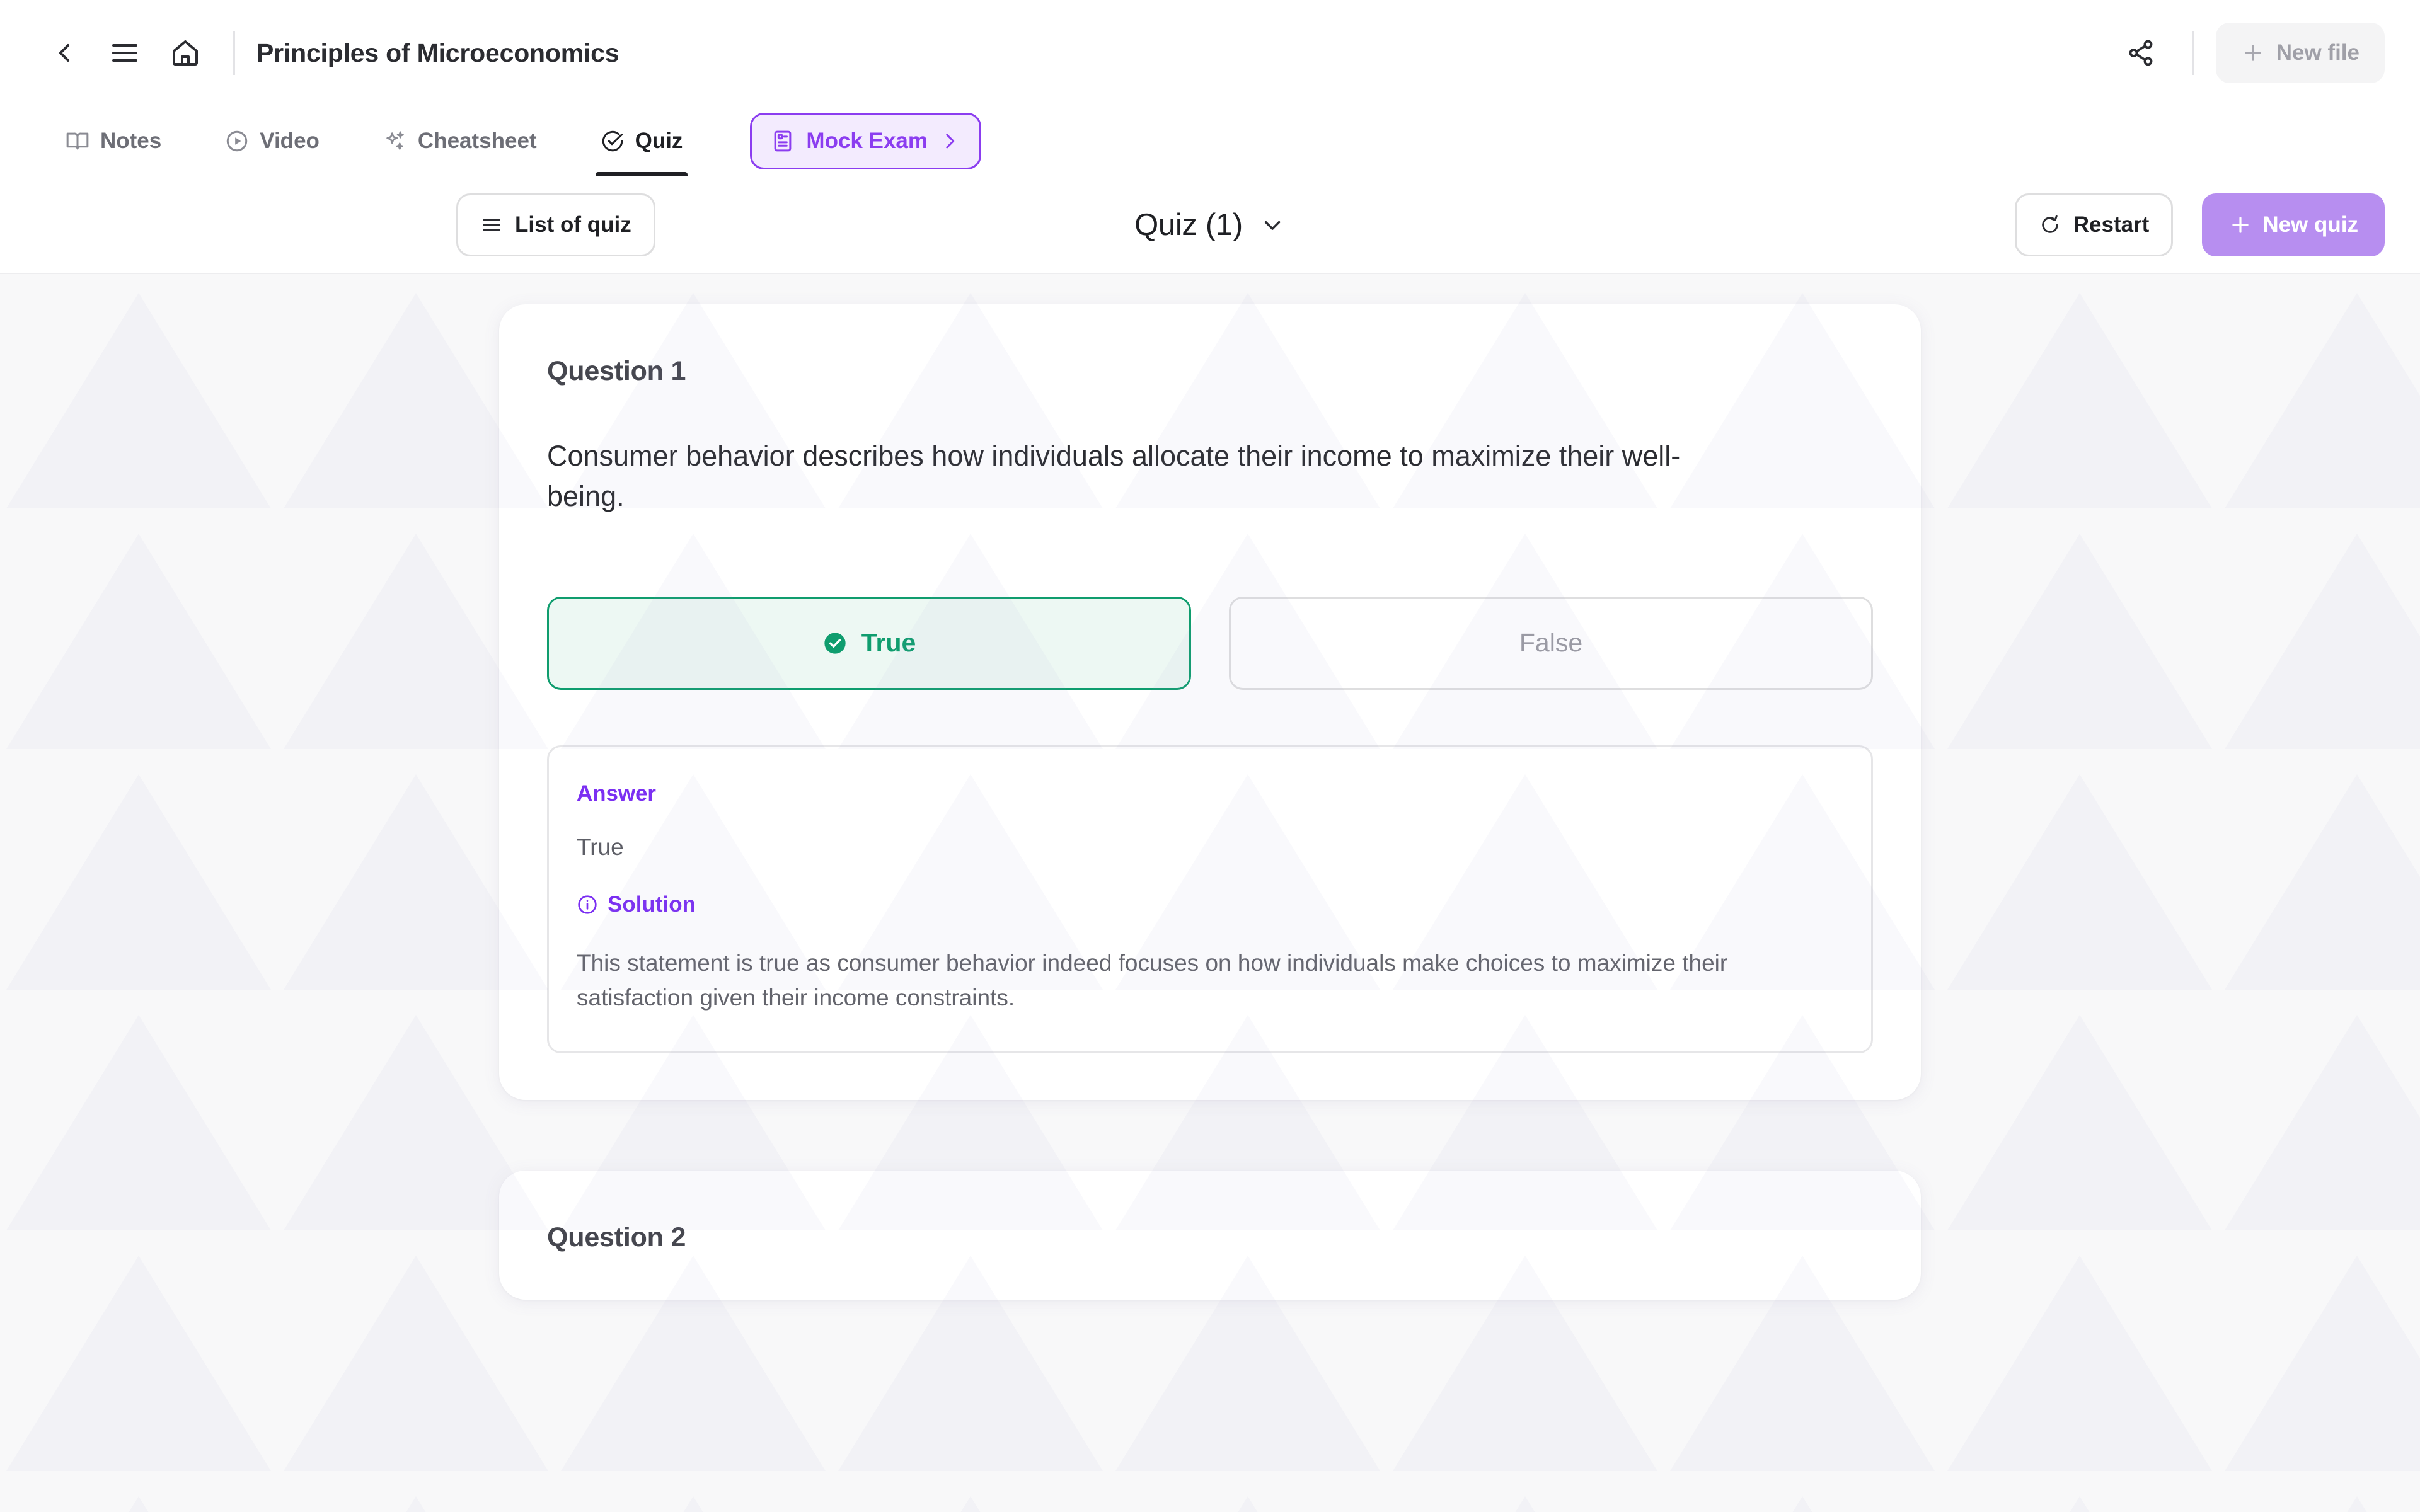 This screenshot has width=2420, height=1512. Describe the element at coordinates (2111, 224) in the screenshot. I see `restart-label: Restart` at that location.